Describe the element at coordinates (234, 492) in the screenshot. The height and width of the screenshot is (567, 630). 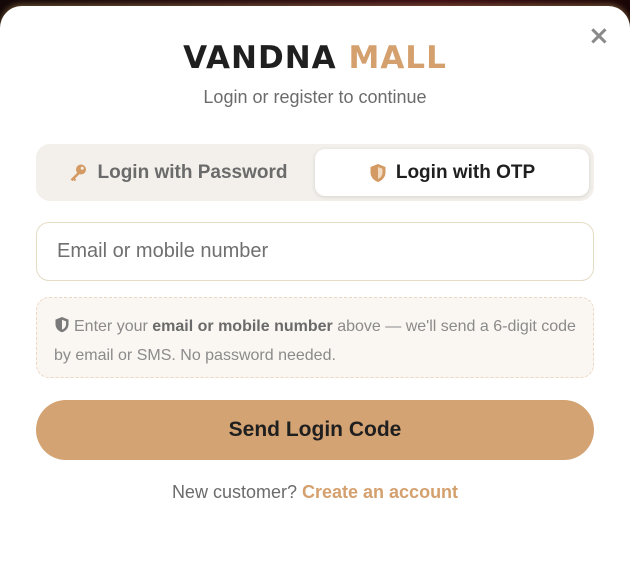
I see `signup-prompt-text: New customer?` at that location.